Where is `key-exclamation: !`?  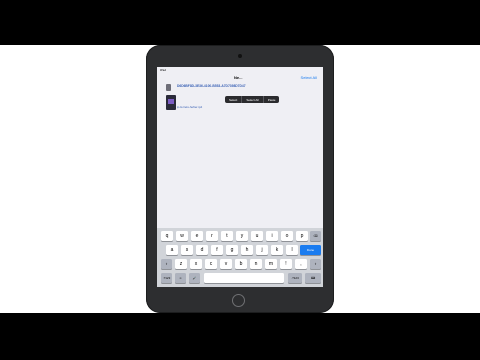 key-exclamation: ! is located at coordinates (286, 264).